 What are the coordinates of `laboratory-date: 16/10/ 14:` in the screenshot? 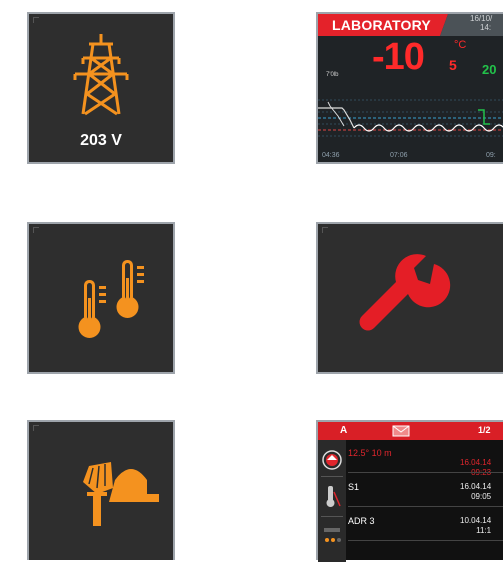 It's located at (481, 23).